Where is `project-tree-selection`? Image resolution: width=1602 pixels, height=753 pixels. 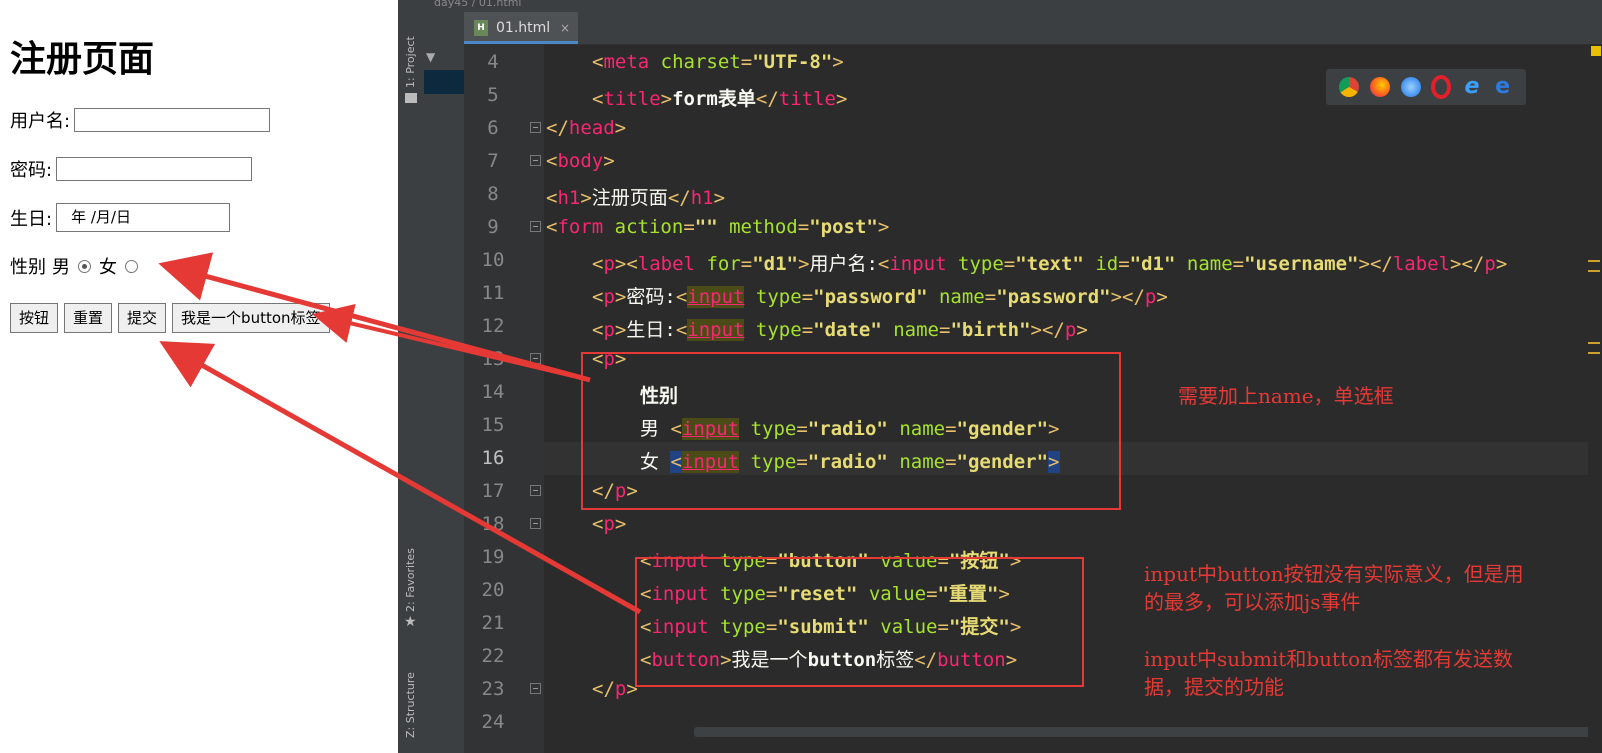 project-tree-selection is located at coordinates (444, 82).